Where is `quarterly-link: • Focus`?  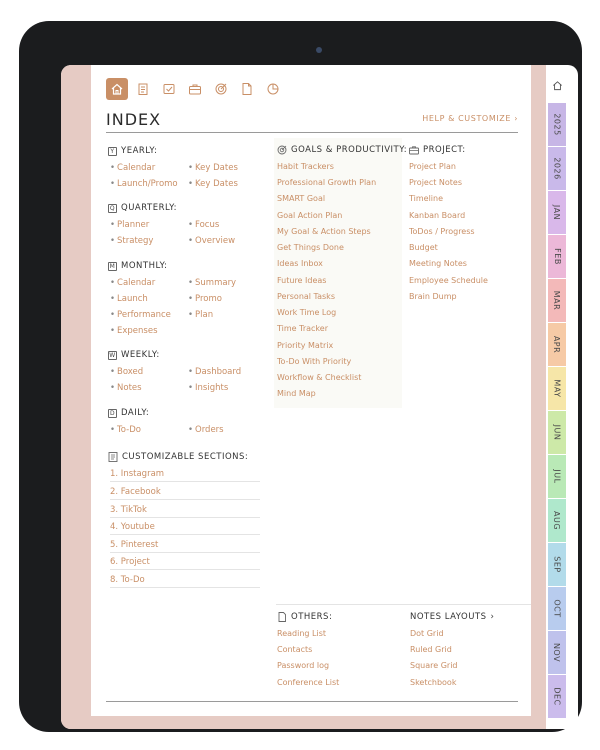 quarterly-link: • Focus is located at coordinates (203, 225).